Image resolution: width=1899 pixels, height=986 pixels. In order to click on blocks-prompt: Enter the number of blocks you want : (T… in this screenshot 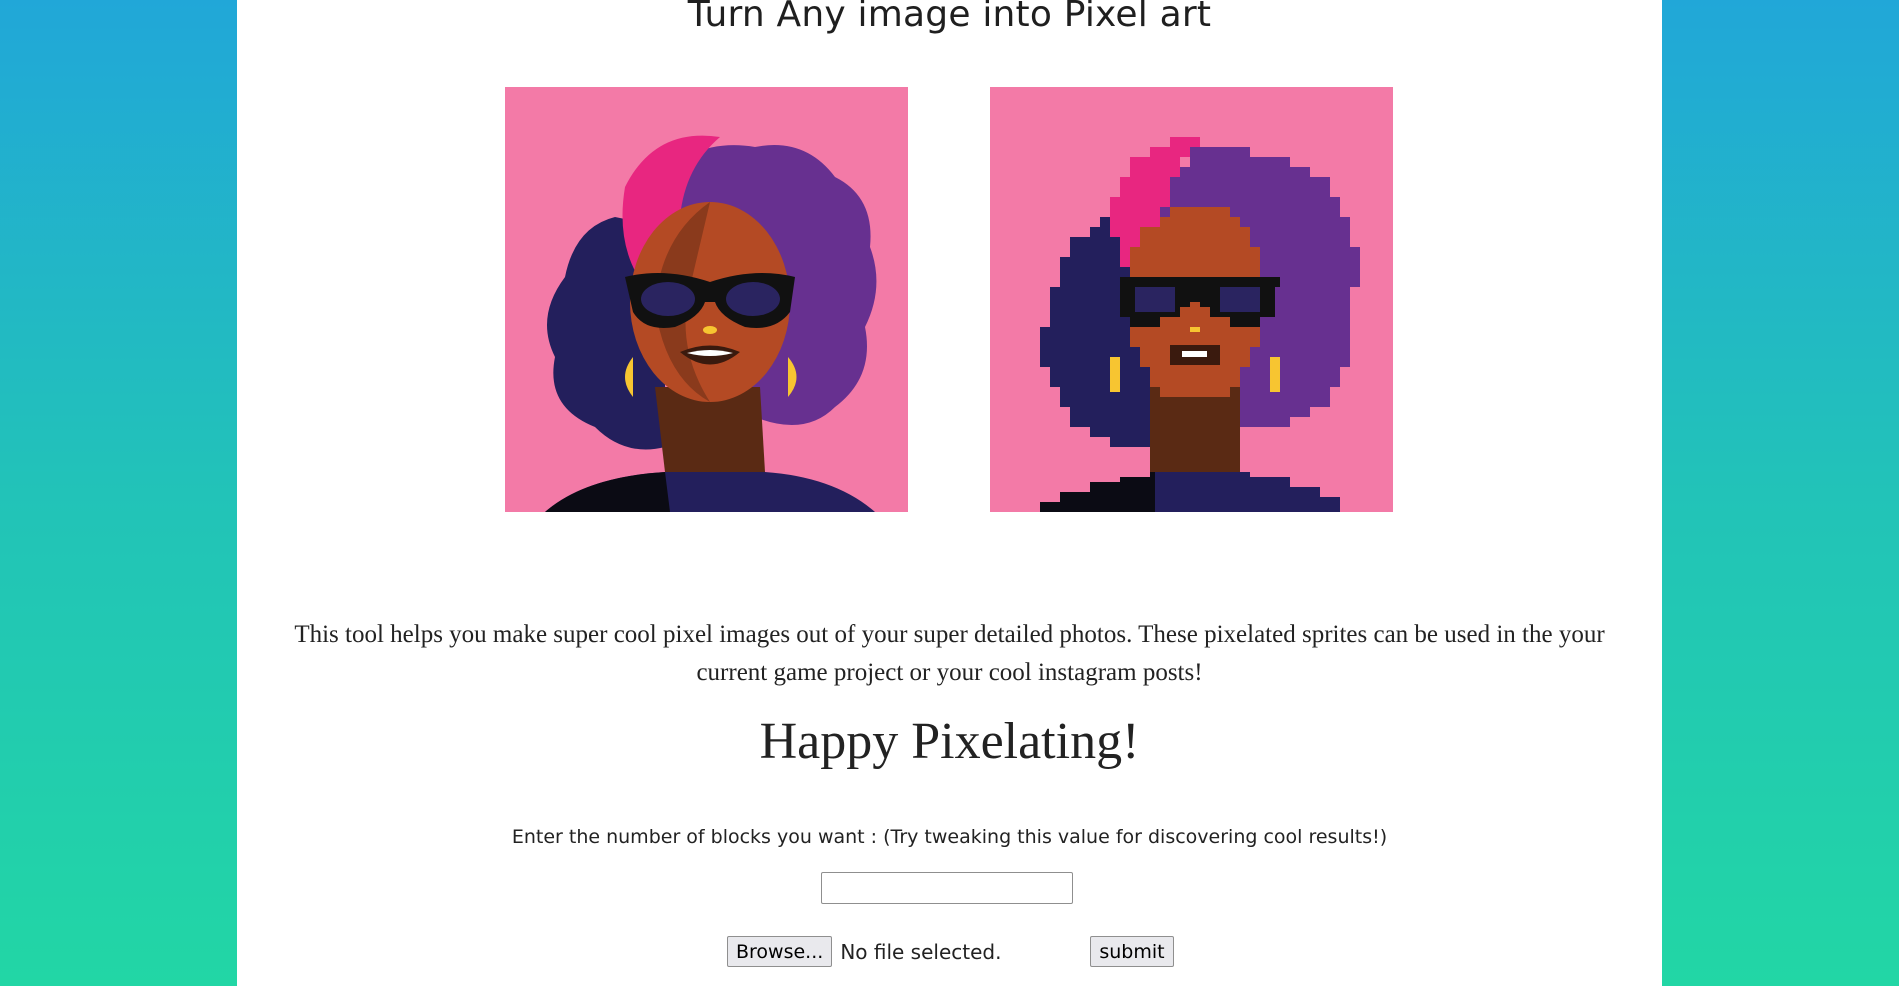, I will do `click(949, 837)`.